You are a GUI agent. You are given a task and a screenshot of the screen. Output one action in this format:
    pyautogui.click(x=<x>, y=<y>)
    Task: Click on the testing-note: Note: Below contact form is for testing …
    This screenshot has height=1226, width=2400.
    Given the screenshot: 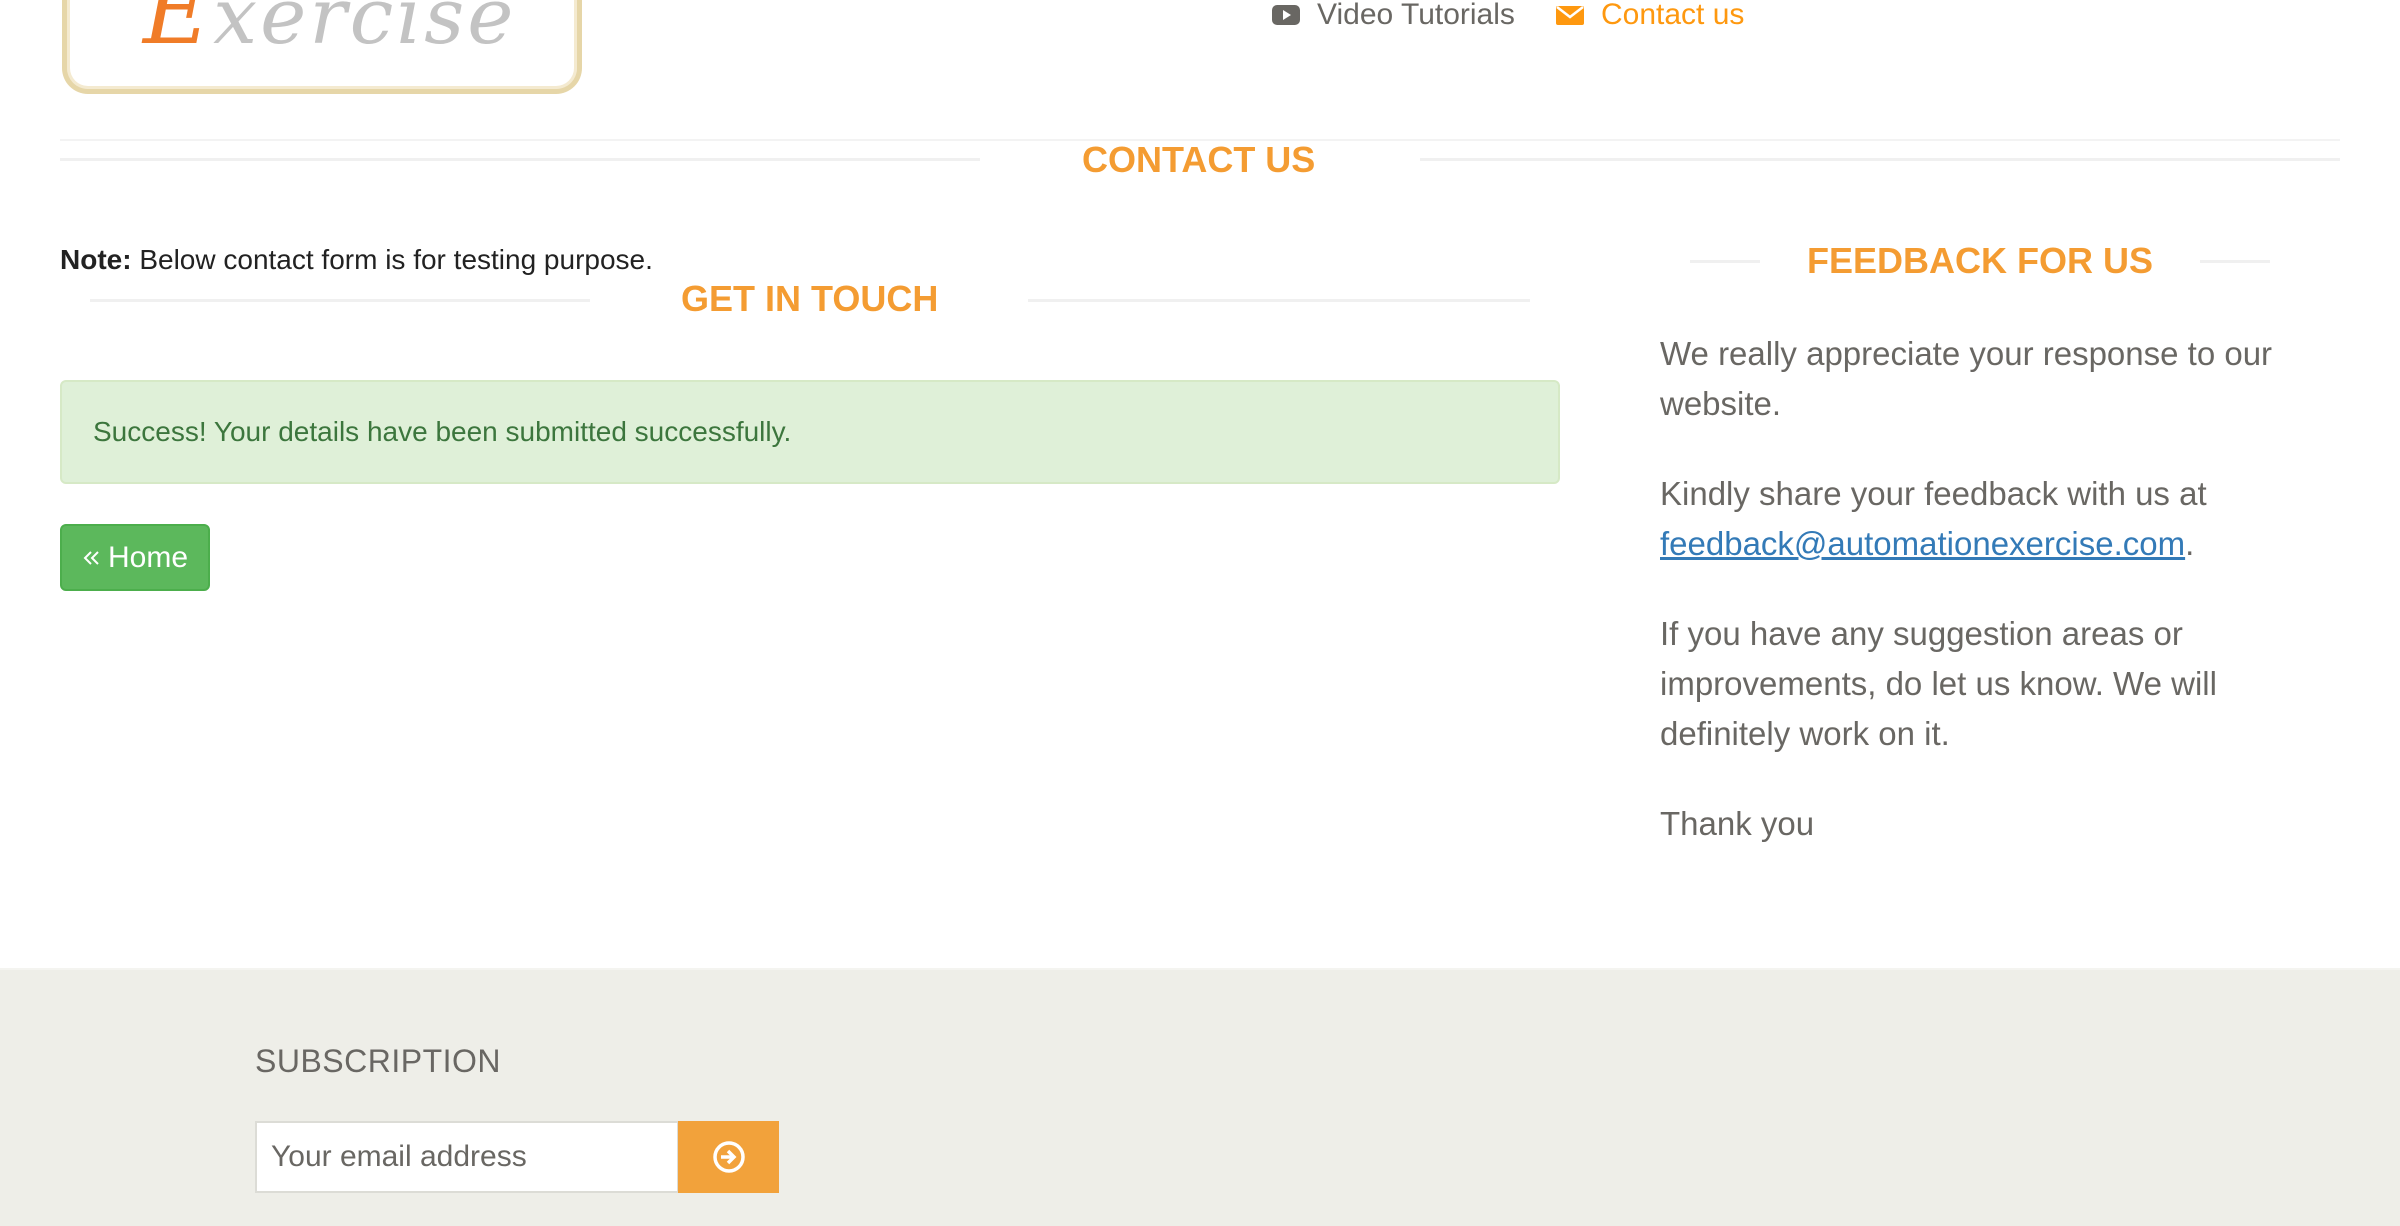 What is the action you would take?
    pyautogui.click(x=356, y=260)
    